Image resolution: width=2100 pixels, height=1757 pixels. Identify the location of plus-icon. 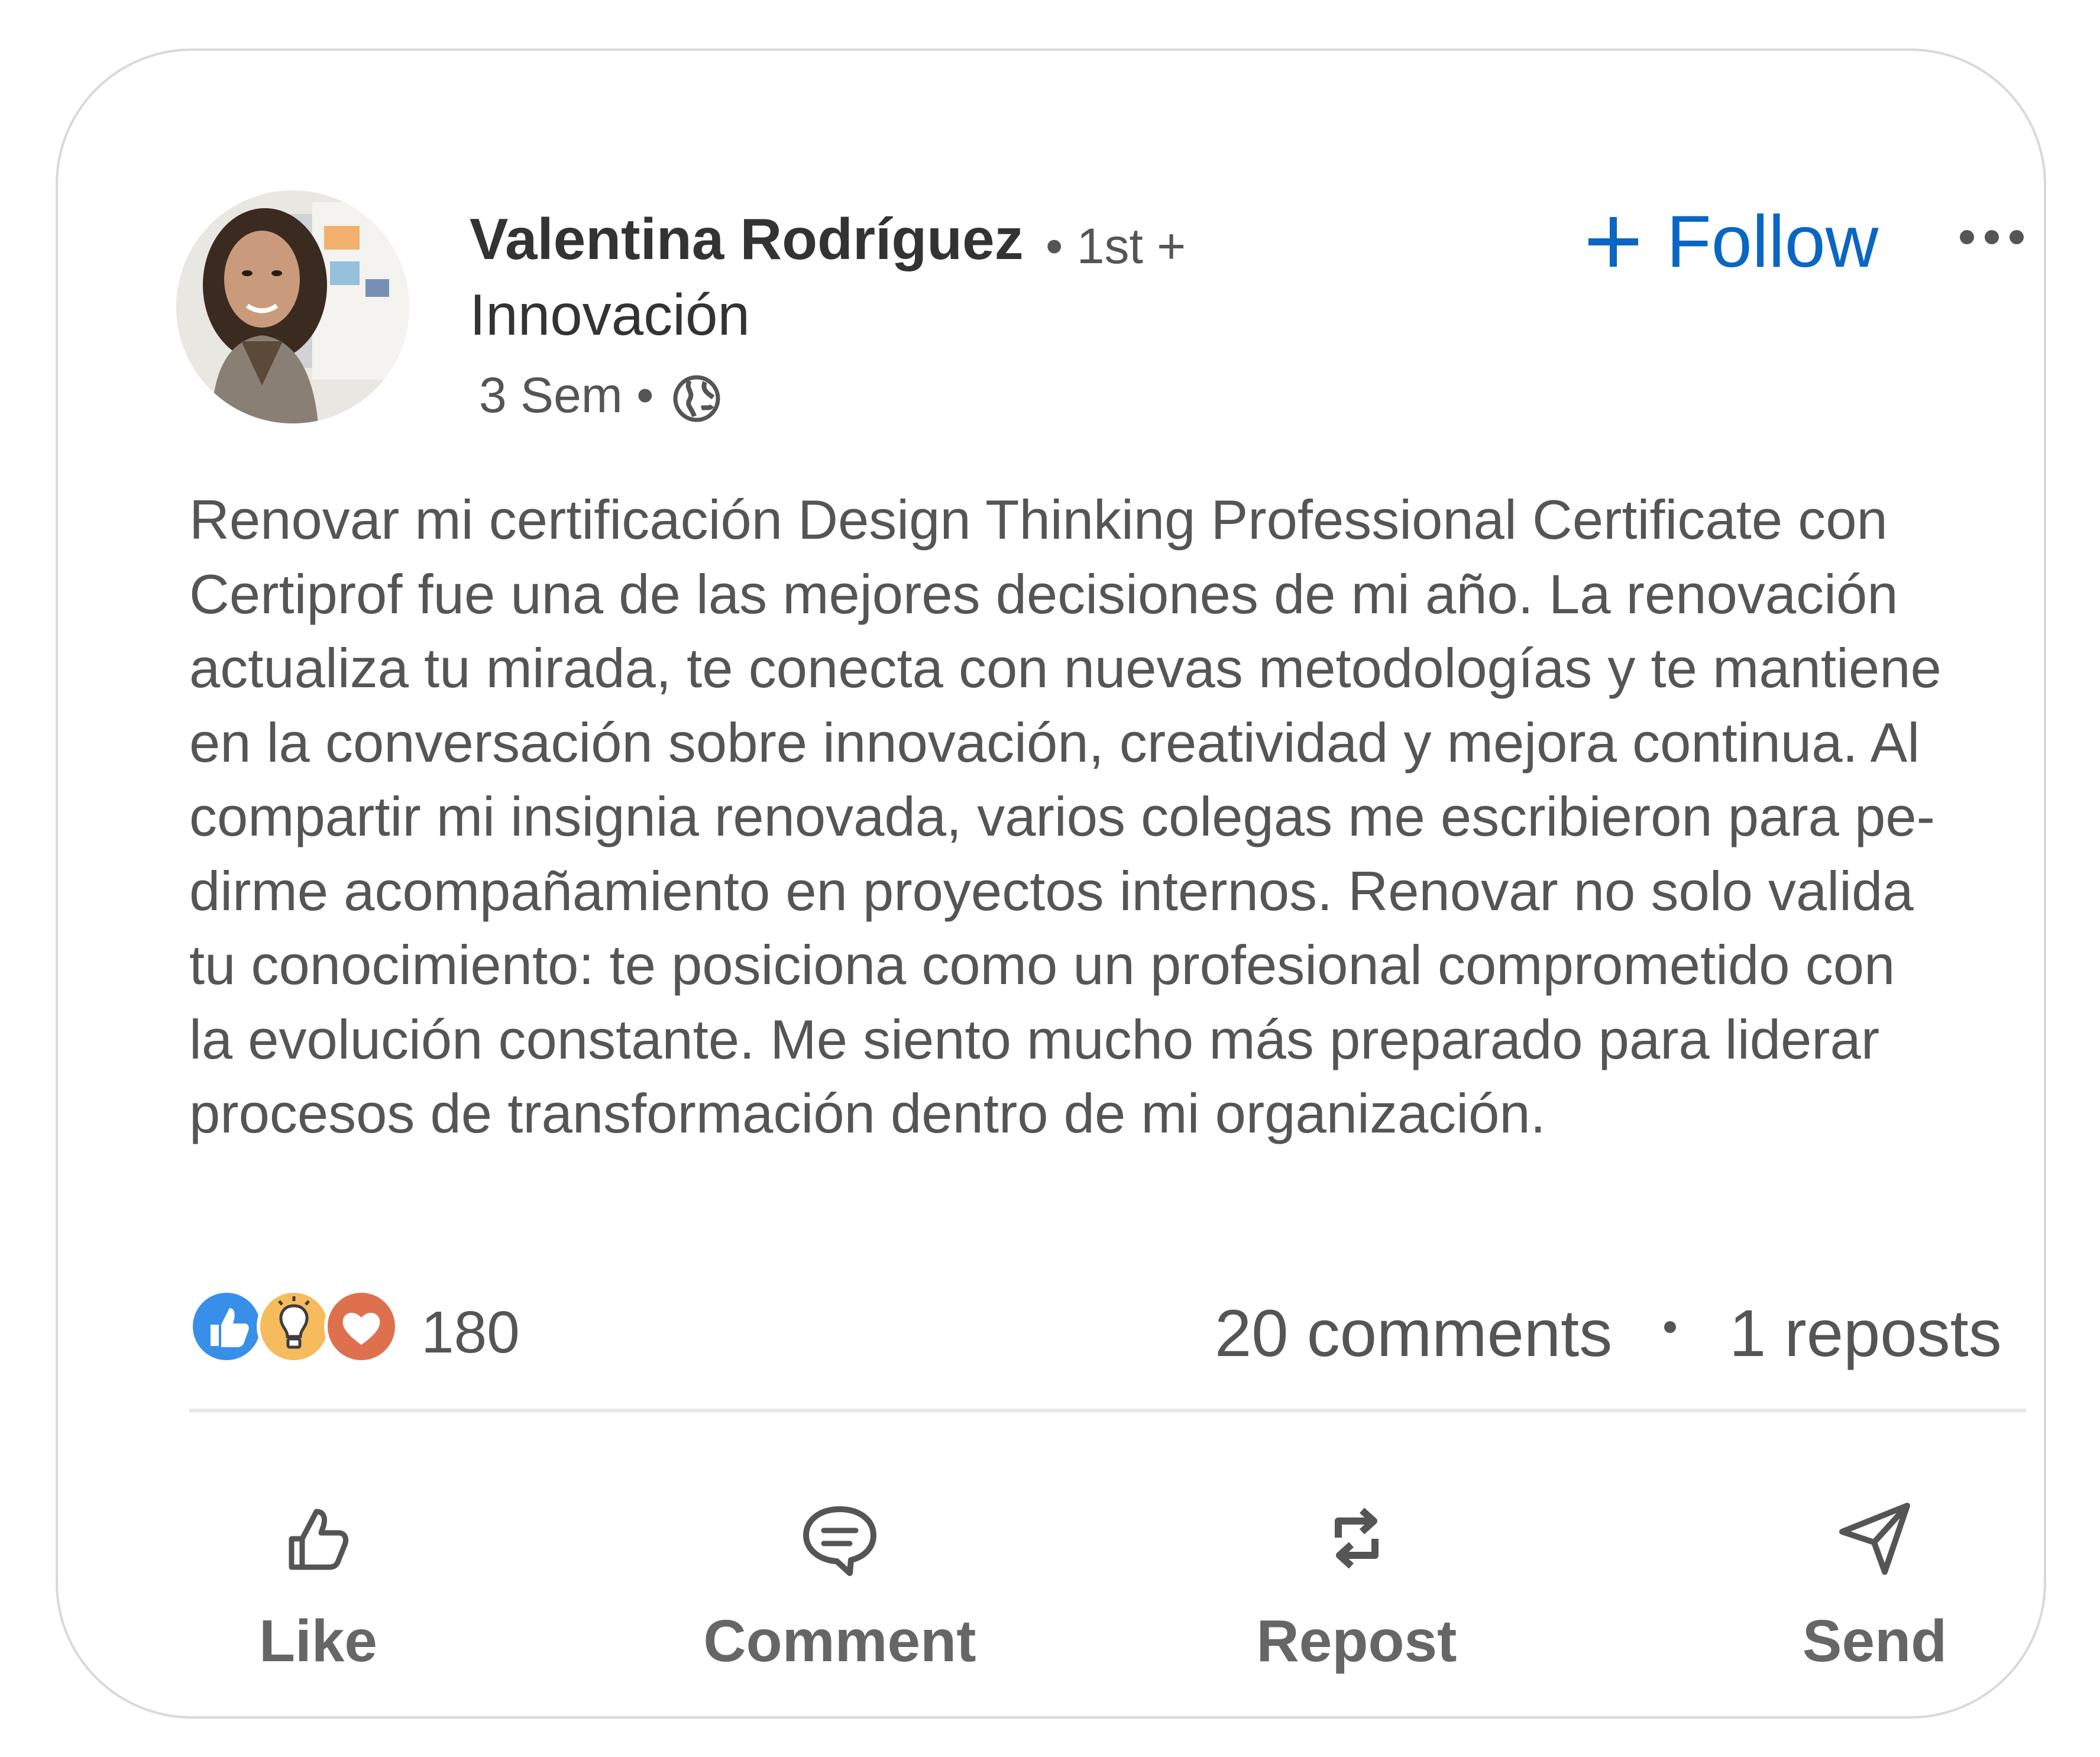
(1613, 242).